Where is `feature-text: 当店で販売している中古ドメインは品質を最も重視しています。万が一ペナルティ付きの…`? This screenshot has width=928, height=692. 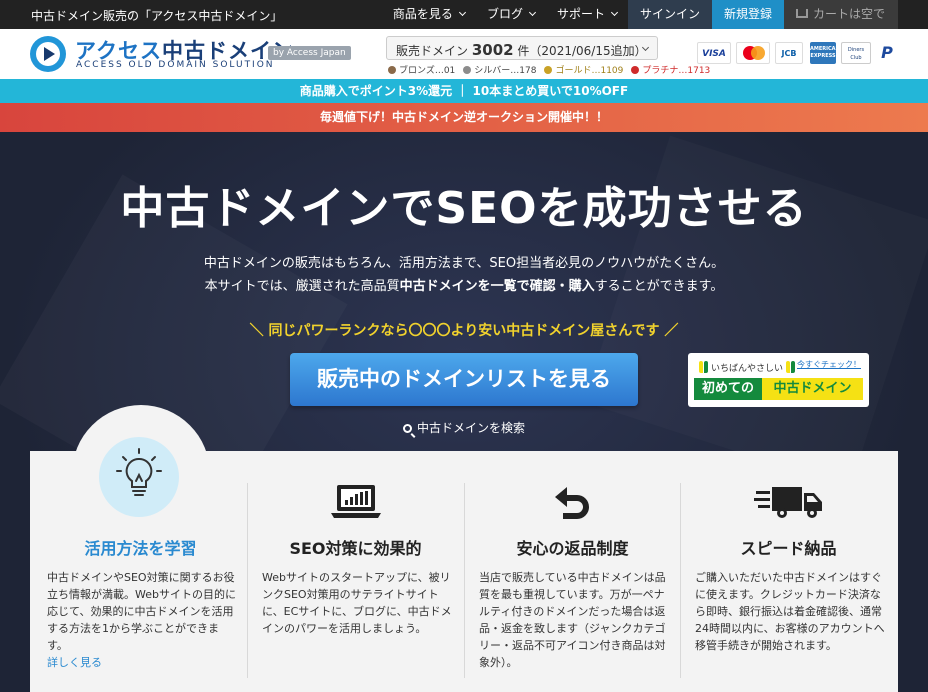
feature-text: 当店で販売している中古ドメインは品質を最も重視しています。万が一ペナルティ付きの… is located at coordinates (572, 620).